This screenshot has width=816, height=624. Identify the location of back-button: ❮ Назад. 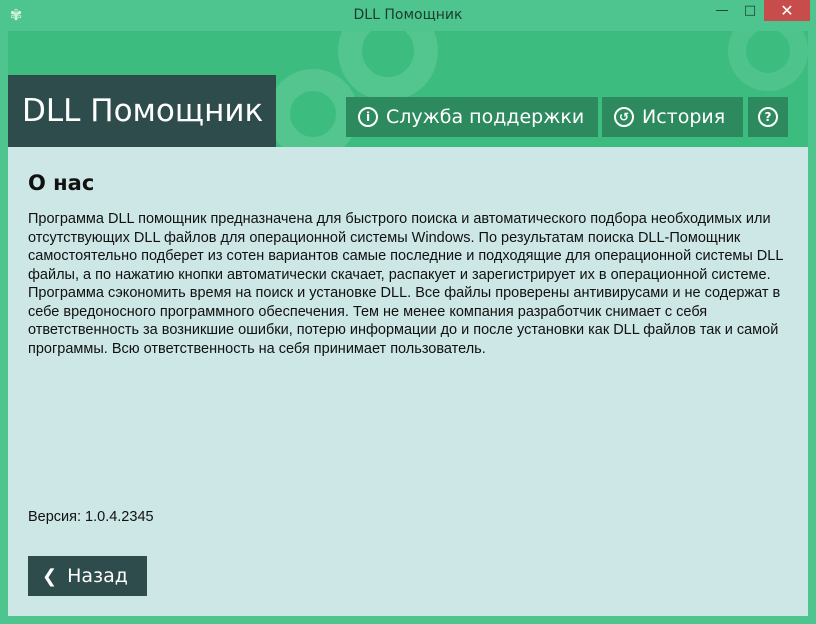
(87, 576).